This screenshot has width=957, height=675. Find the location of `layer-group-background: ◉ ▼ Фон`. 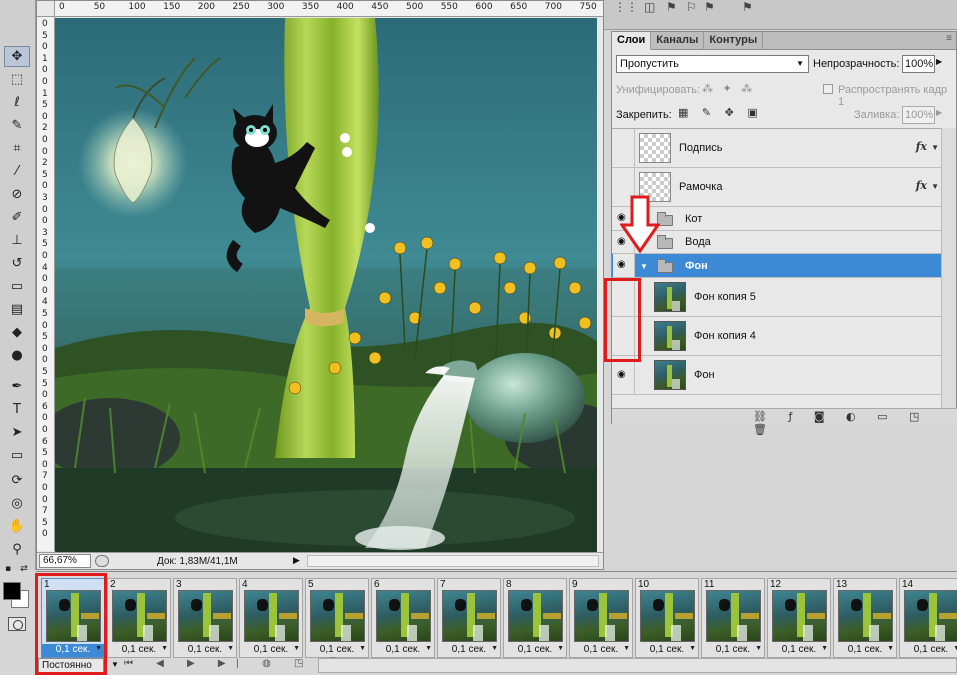

layer-group-background: ◉ ▼ Фон is located at coordinates (777, 266).